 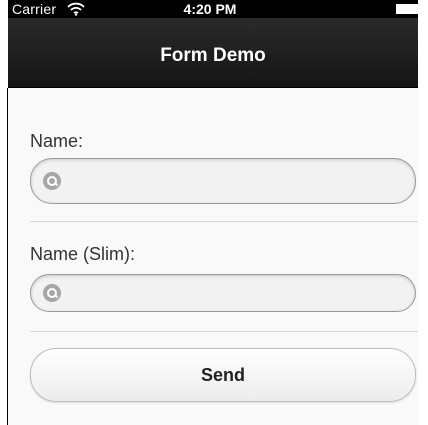 I want to click on name-field, so click(x=223, y=181).